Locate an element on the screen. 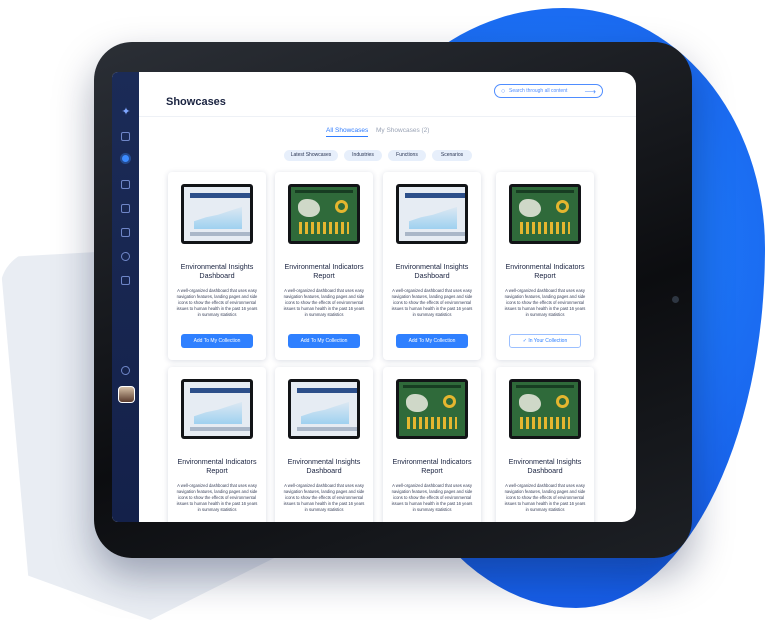 This screenshot has width=765, height=626. clock-icon is located at coordinates (125, 256).